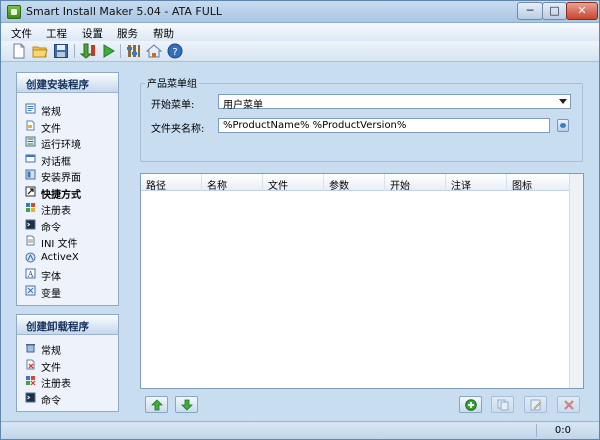  What do you see at coordinates (582, 11) in the screenshot?
I see `close-button: ✕` at bounding box center [582, 11].